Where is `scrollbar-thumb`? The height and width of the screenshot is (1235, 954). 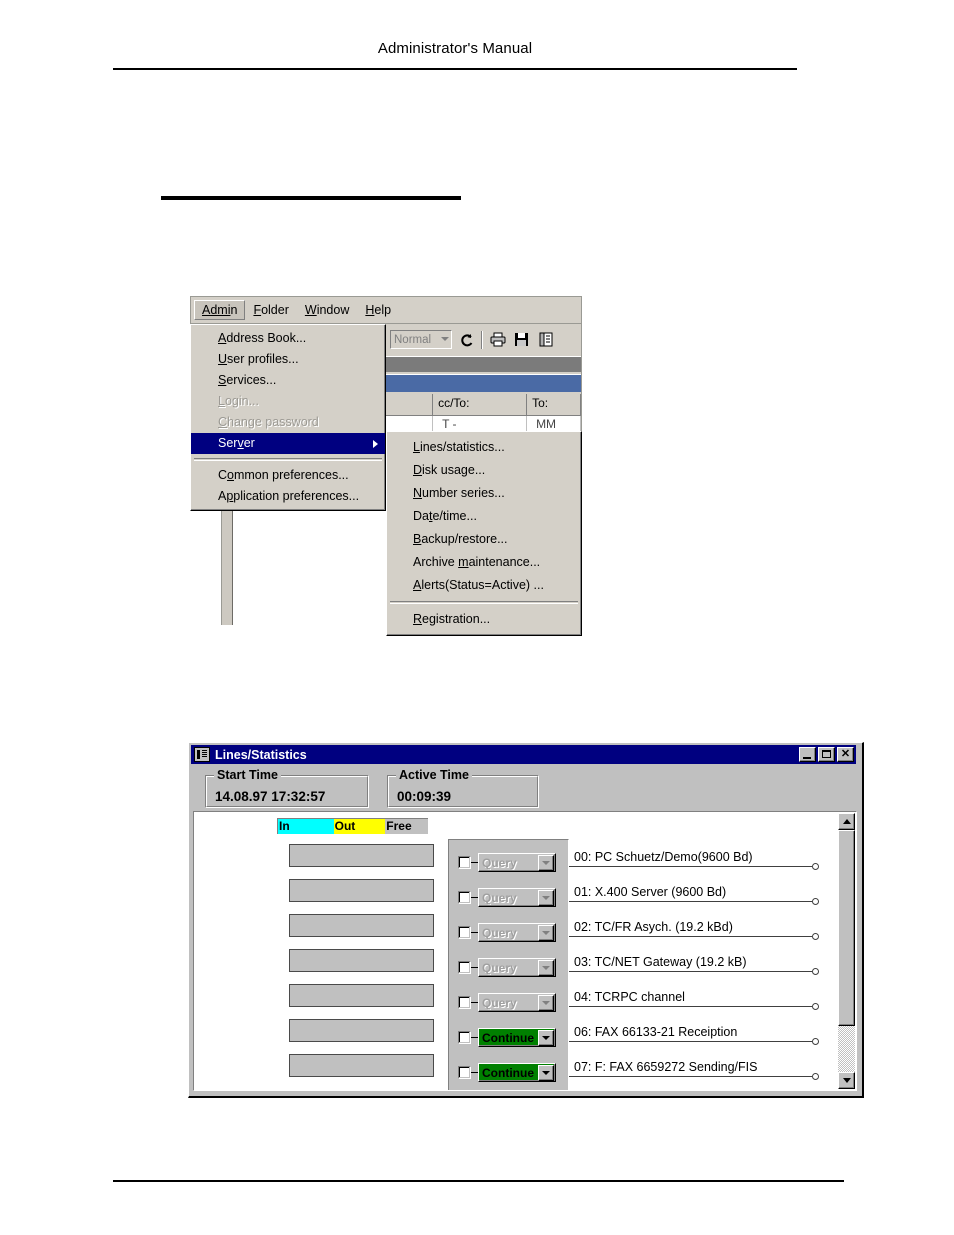
scrollbar-thumb is located at coordinates (846, 928).